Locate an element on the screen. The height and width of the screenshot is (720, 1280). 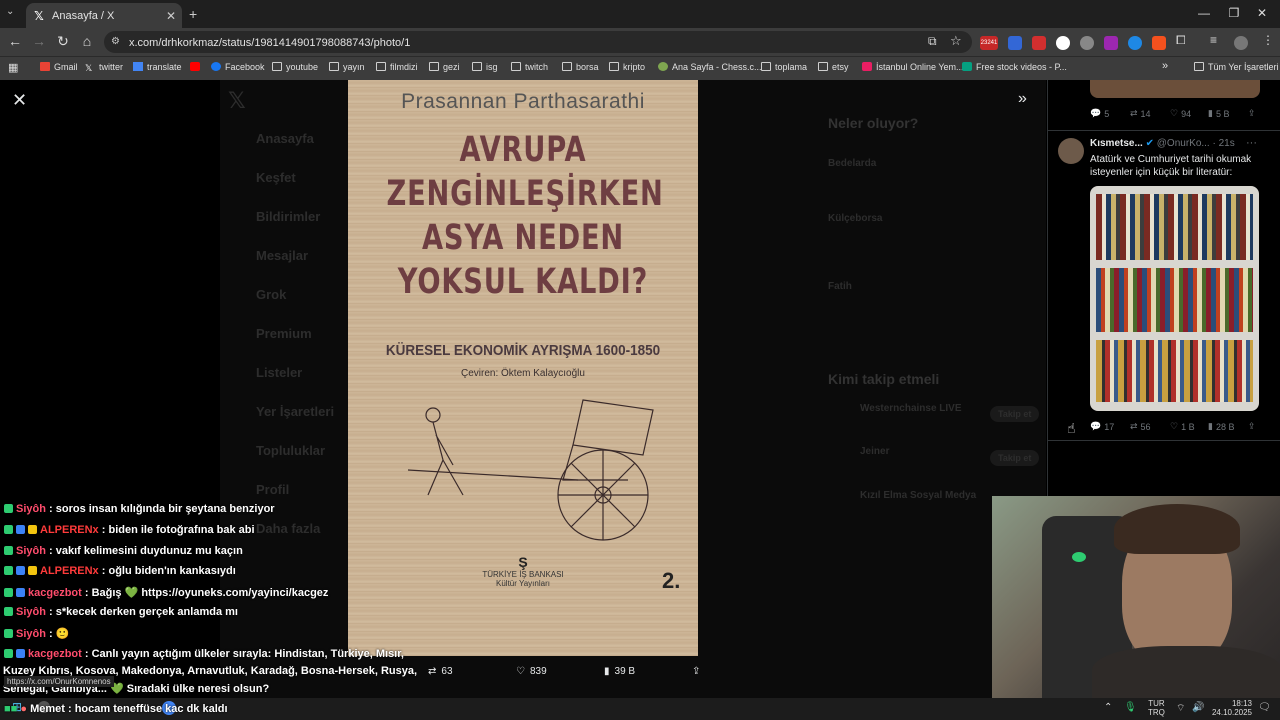
nav-lists: Listeler is located at coordinates (279, 372).